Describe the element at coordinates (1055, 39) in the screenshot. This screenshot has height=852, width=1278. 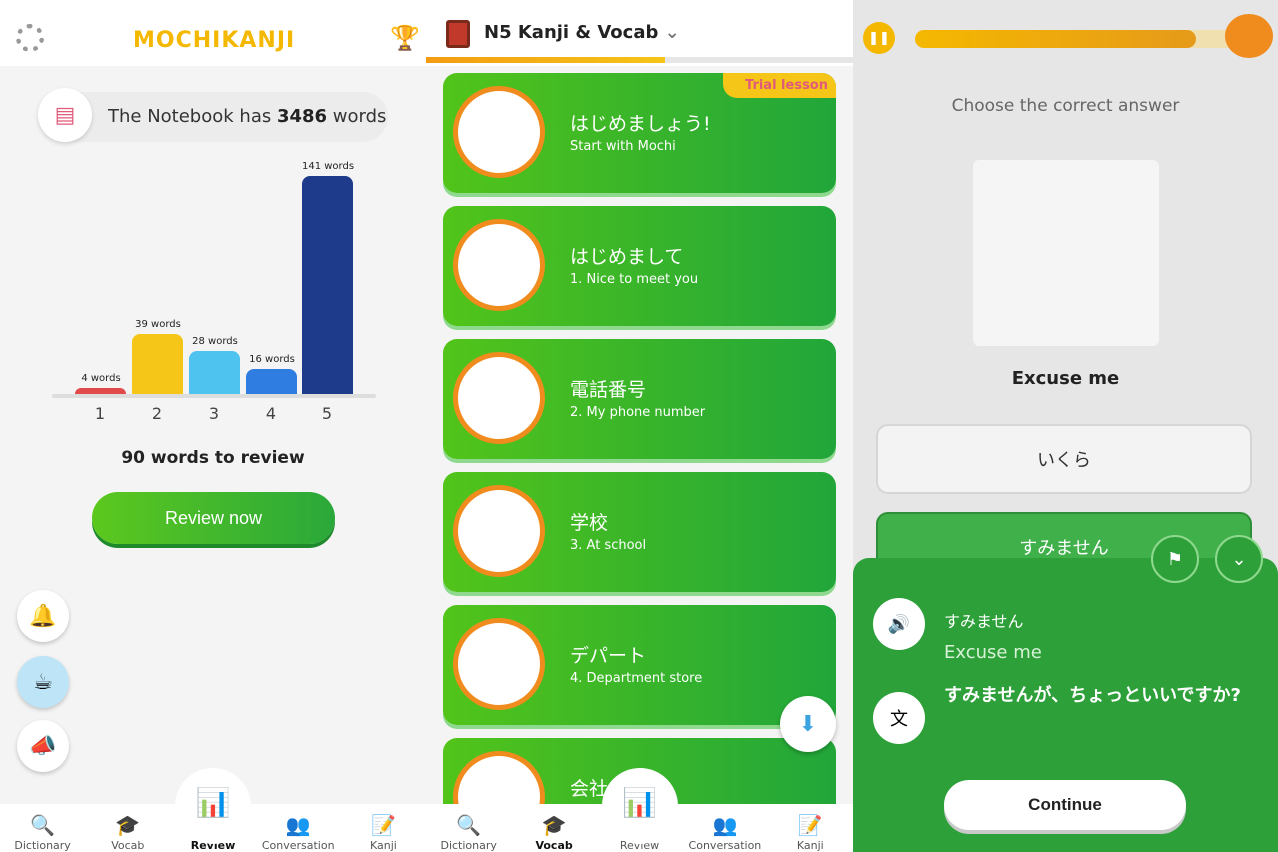
I see `quiz-progress-fill` at that location.